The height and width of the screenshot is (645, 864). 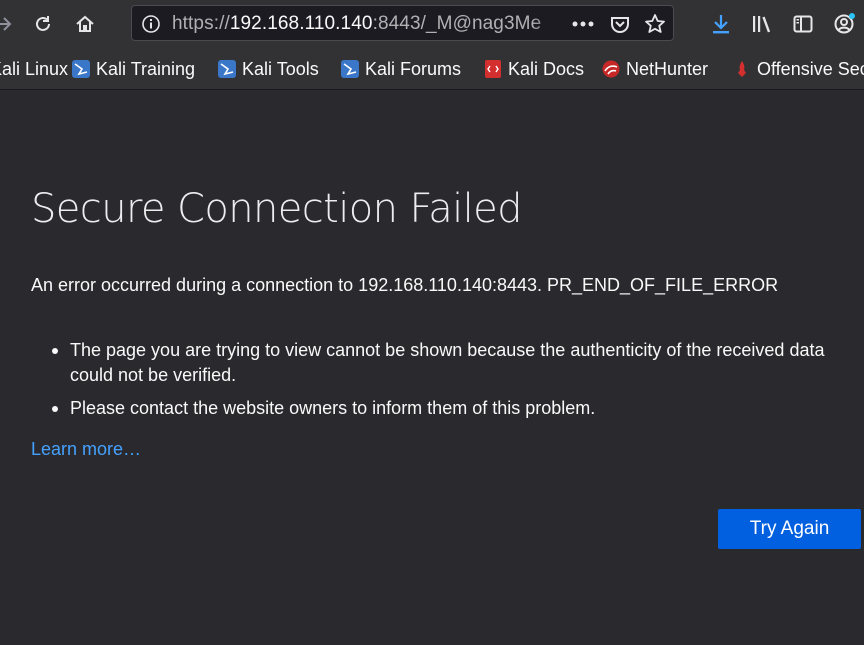 I want to click on url-text: https://192.168.110.140:8443/_M@nag3Me, so click(x=366, y=24).